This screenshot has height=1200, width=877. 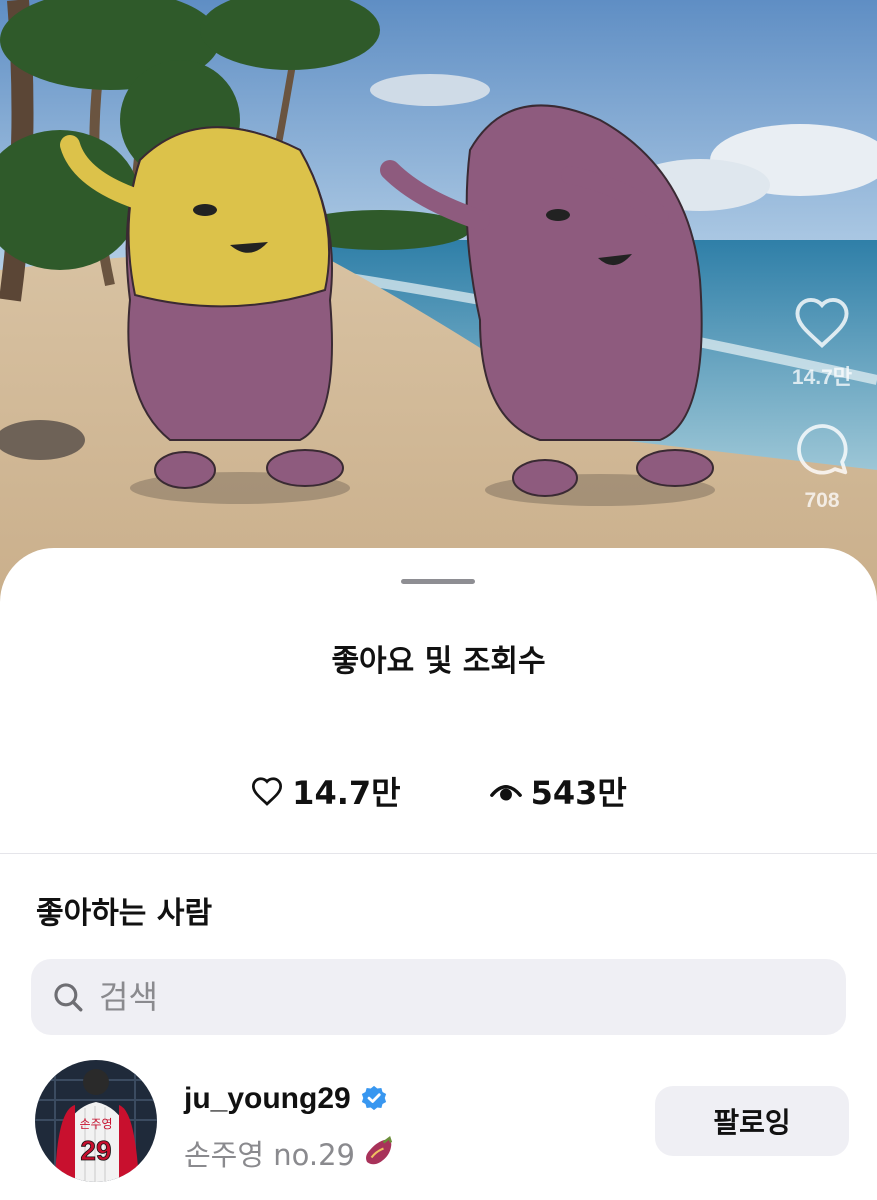 What do you see at coordinates (578, 793) in the screenshot?
I see `views-count: 543만` at bounding box center [578, 793].